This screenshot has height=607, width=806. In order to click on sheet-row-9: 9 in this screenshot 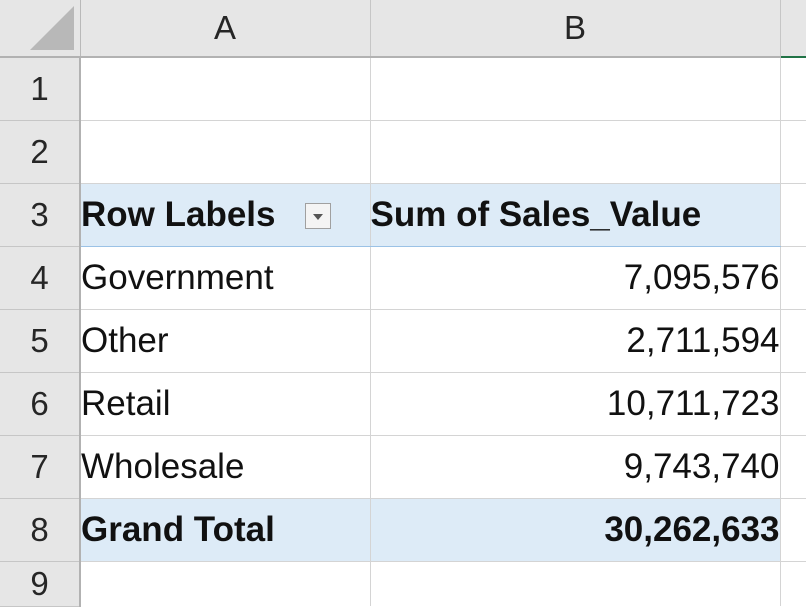, I will do `click(403, 584)`.